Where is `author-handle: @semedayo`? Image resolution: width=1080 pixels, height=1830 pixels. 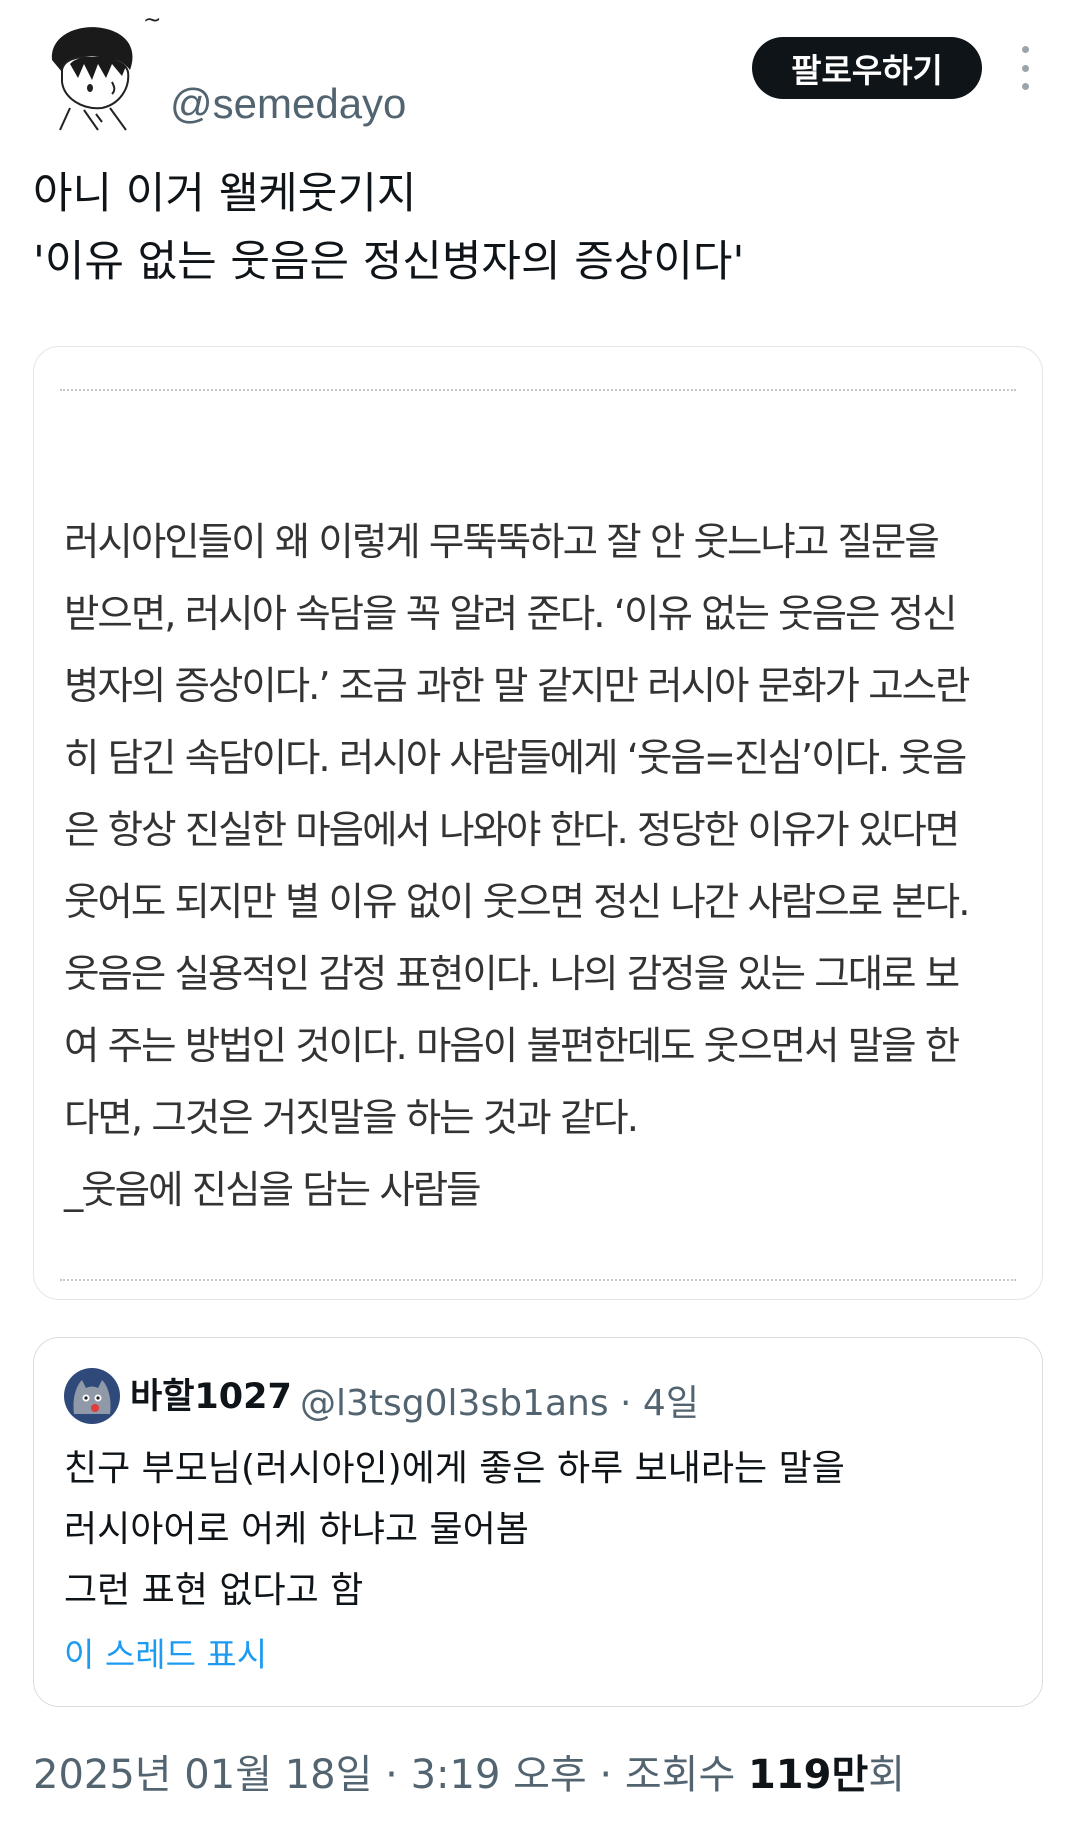 author-handle: @semedayo is located at coordinates (288, 104).